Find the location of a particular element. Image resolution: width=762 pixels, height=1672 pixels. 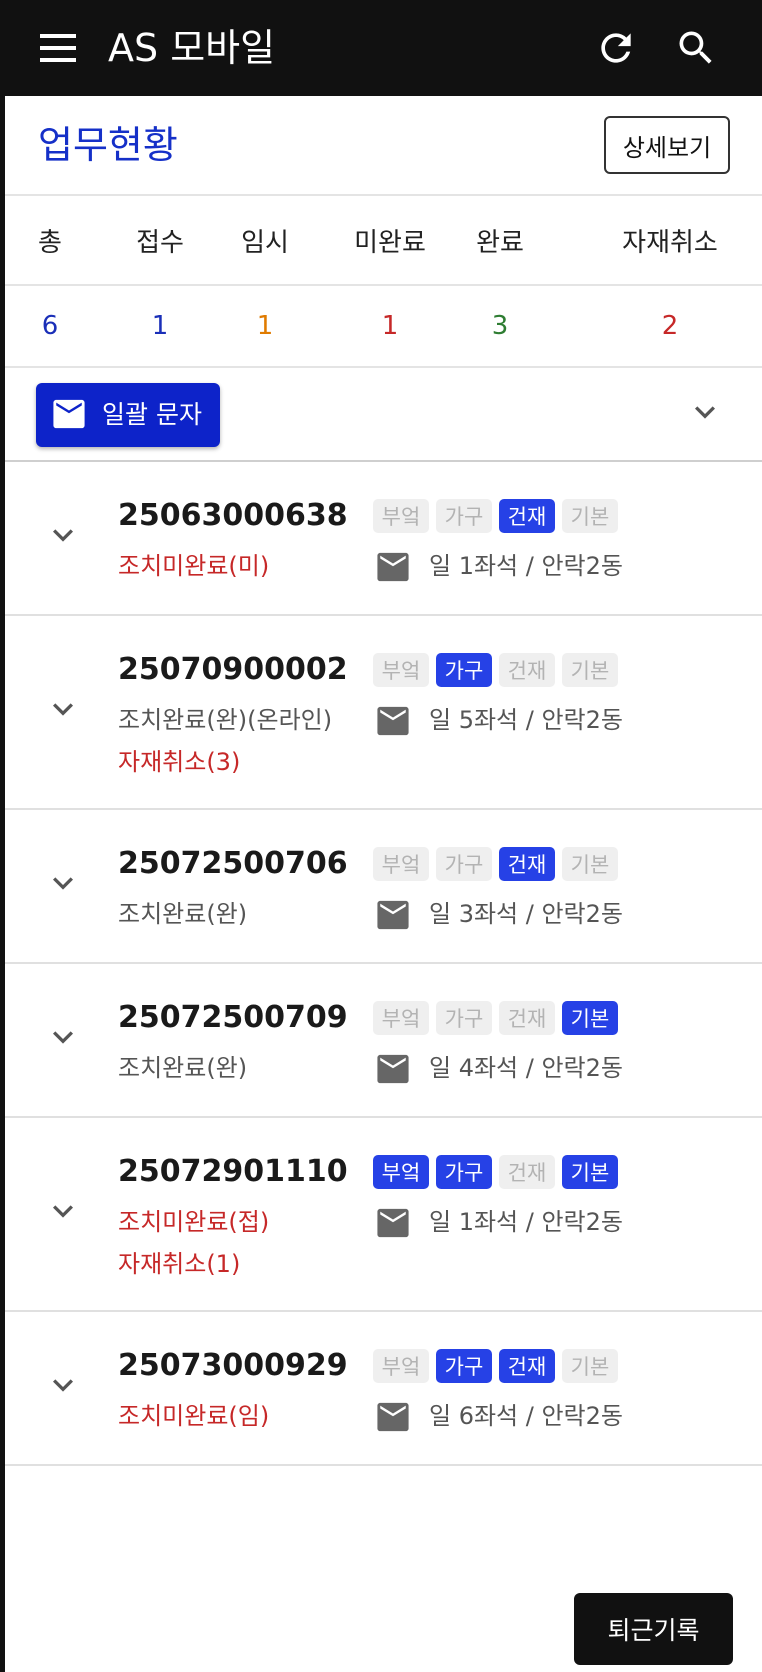

summary-values: 611132 is located at coordinates (383, 327).